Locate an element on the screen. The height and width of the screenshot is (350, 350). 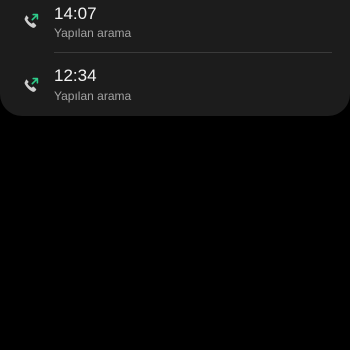
divider is located at coordinates (193, 52).